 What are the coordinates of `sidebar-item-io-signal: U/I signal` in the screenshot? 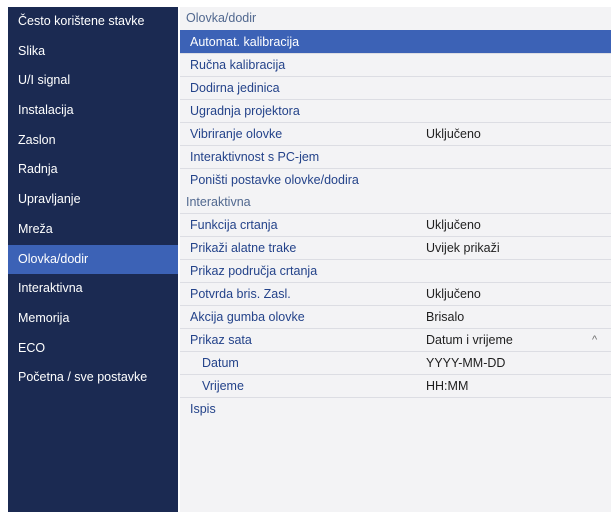 It's located at (93, 81).